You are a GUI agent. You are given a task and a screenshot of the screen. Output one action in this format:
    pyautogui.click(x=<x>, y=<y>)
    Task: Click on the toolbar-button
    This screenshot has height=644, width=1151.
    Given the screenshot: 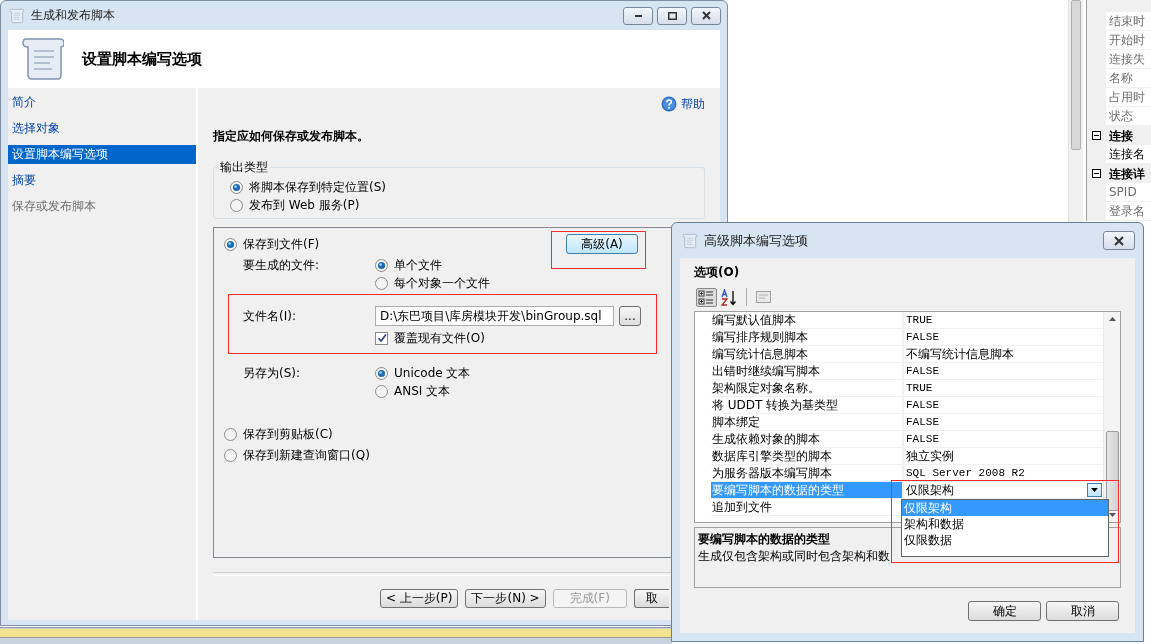 What is the action you would take?
    pyautogui.click(x=706, y=297)
    